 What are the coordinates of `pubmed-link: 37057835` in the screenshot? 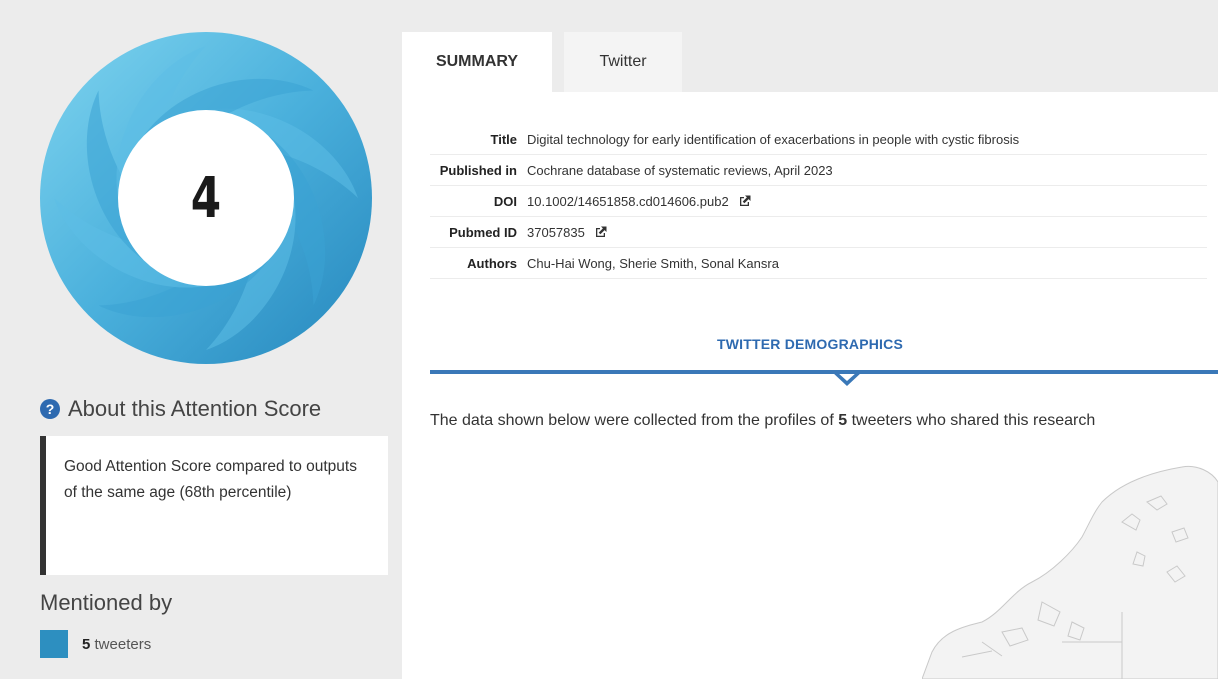 It's located at (556, 232).